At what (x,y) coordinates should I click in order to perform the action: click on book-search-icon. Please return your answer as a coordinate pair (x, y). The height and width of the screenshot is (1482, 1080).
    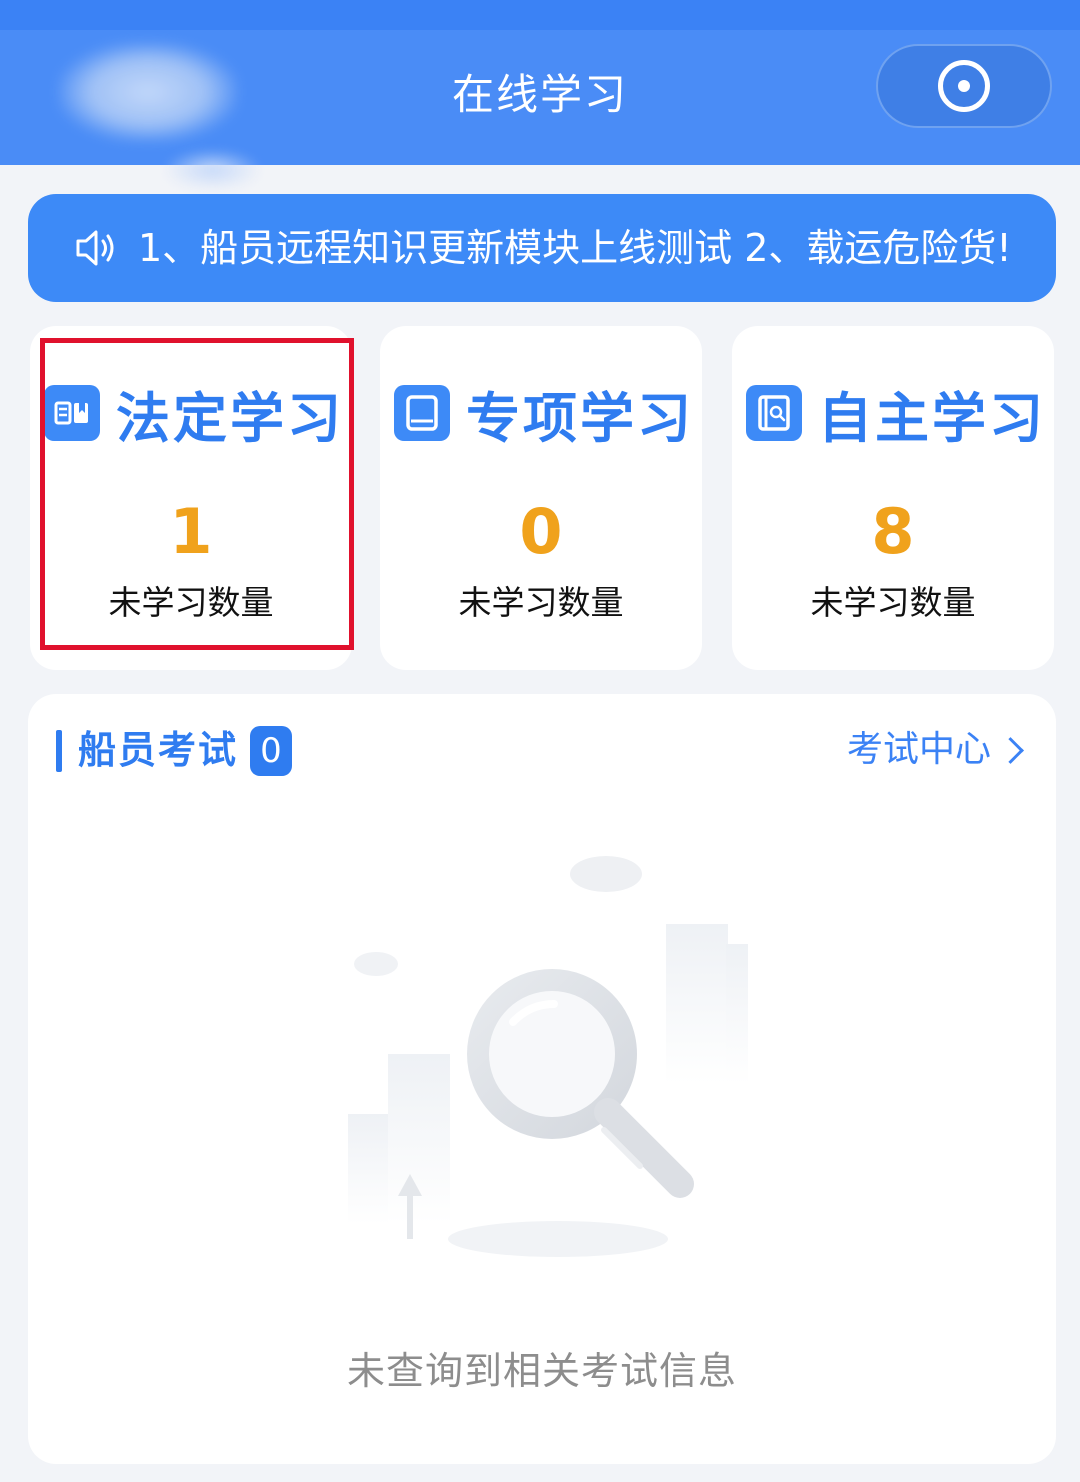
    Looking at the image, I should click on (774, 413).